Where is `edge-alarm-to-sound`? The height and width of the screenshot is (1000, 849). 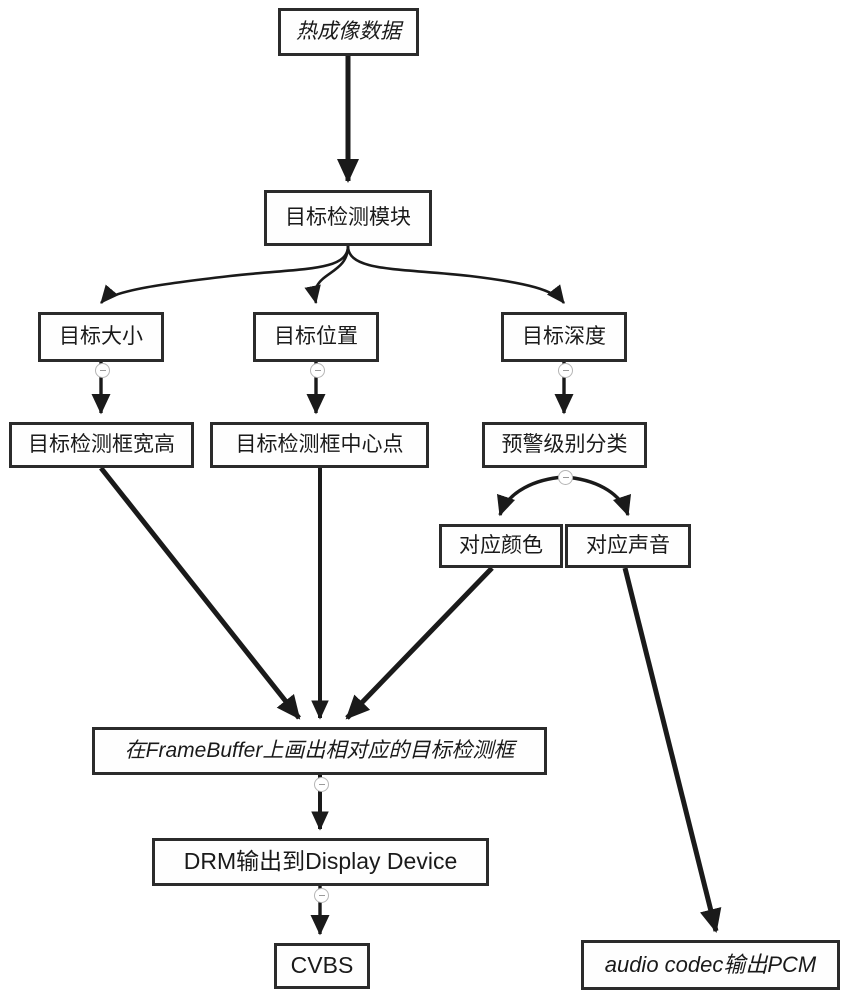 edge-alarm-to-sound is located at coordinates (597, 496).